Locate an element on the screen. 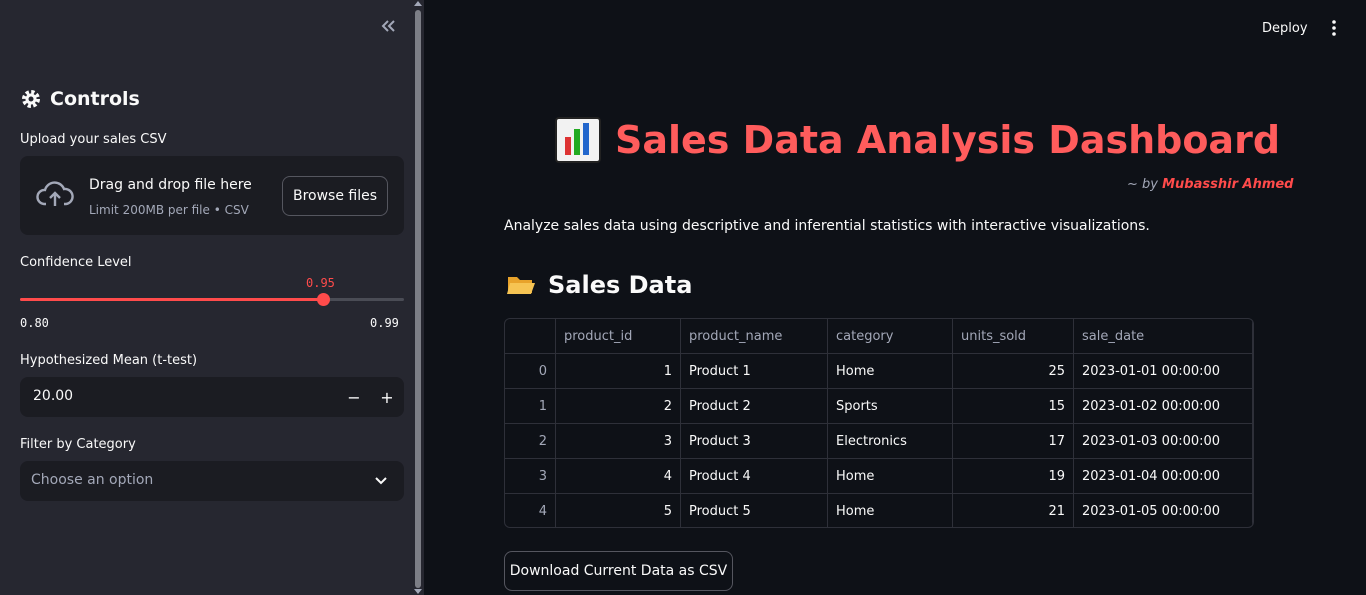 This screenshot has width=1366, height=595. sidebar-scrollbar is located at coordinates (418, 299).